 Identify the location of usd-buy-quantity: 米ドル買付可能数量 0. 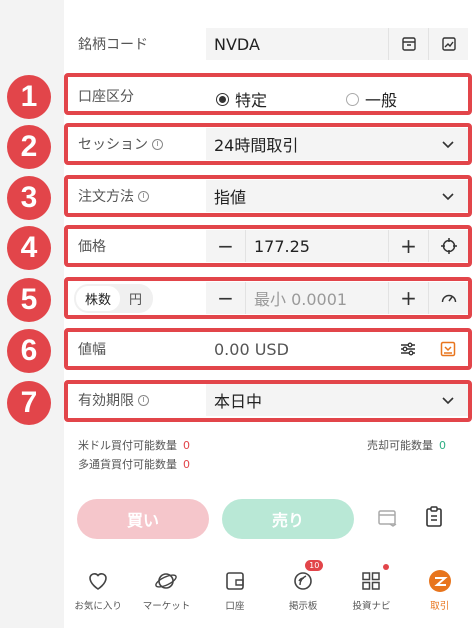
(134, 445).